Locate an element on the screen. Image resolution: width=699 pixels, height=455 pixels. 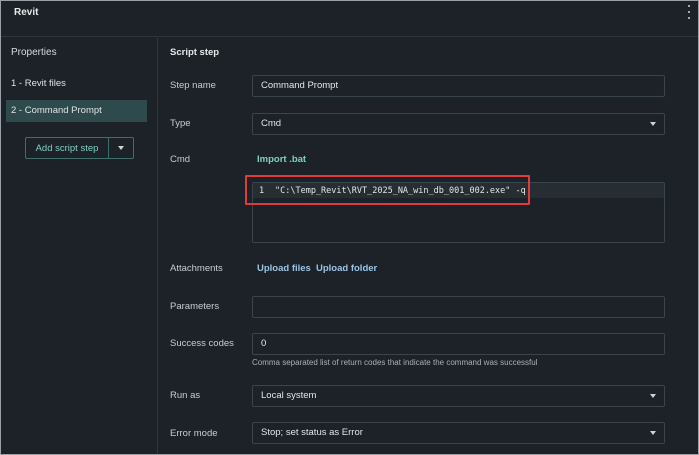
parameters-input is located at coordinates (458, 307).